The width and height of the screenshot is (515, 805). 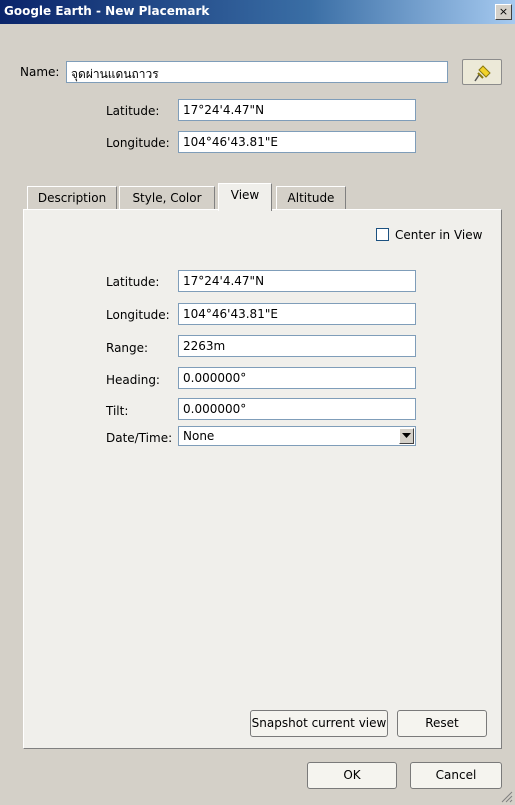 What do you see at coordinates (297, 281) in the screenshot?
I see `view-latitude-input: 17°24'4.47"N` at bounding box center [297, 281].